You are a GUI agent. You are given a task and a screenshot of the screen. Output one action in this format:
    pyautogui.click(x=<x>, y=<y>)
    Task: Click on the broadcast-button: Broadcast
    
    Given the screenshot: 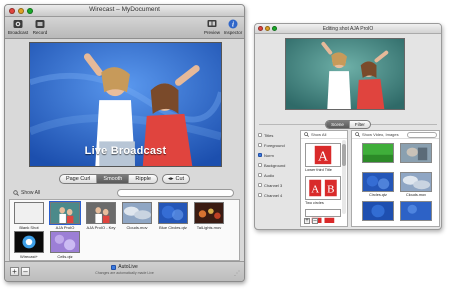 What is the action you would take?
    pyautogui.click(x=18, y=27)
    